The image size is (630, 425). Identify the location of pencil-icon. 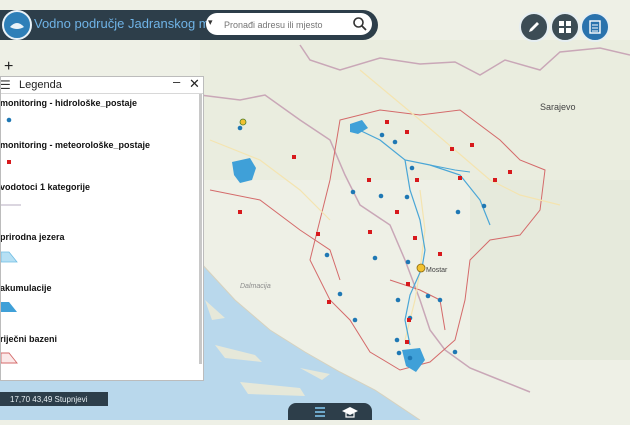
(534, 27).